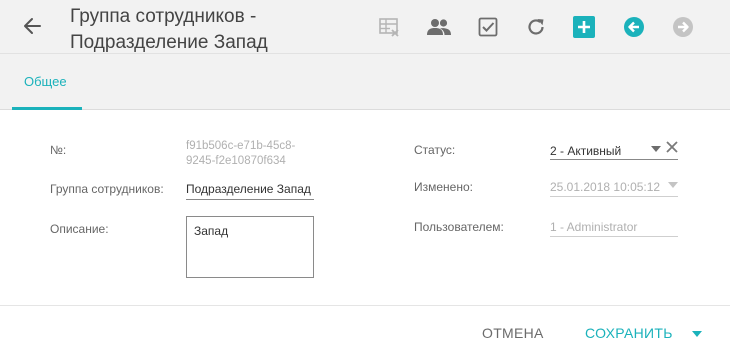 The width and height of the screenshot is (730, 363). What do you see at coordinates (513, 333) in the screenshot?
I see `cancel-button: ОТМЕНА` at bounding box center [513, 333].